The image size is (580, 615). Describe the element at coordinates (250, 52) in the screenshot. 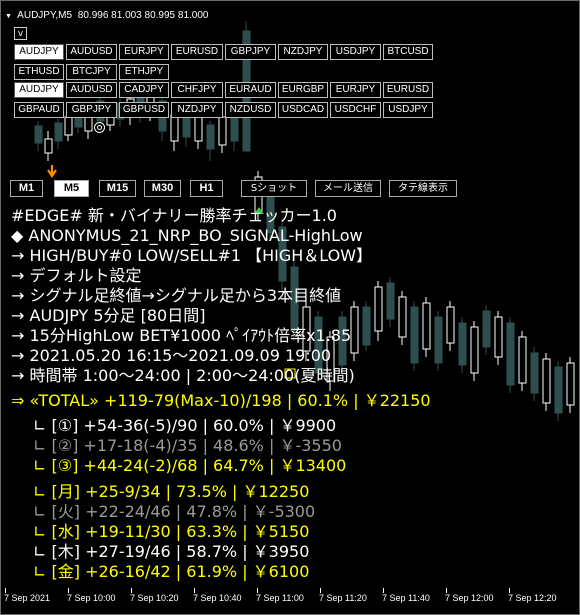

I see `symbol-button-row1: GBPJPY` at that location.